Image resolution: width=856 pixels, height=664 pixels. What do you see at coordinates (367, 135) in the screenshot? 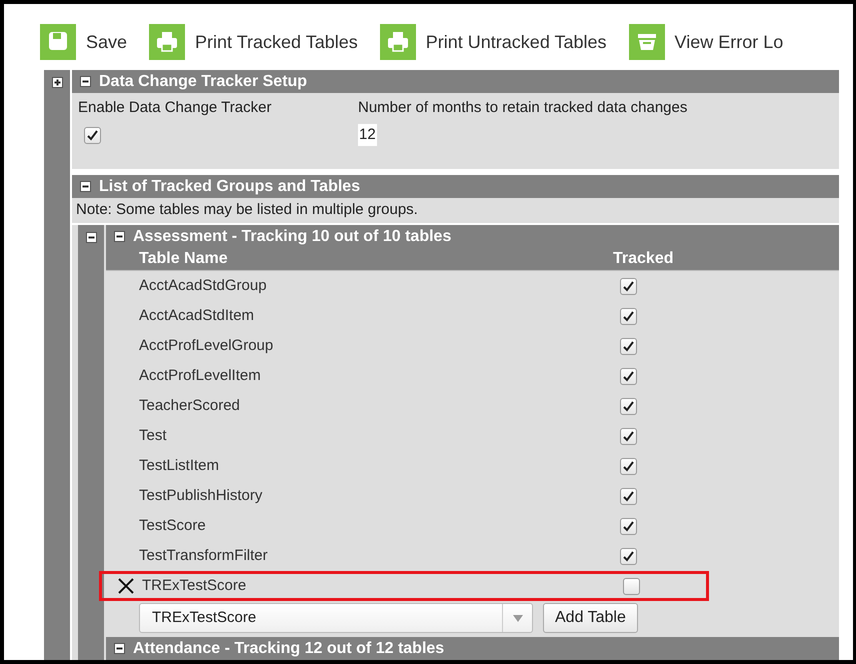
I see `months-field: 12` at bounding box center [367, 135].